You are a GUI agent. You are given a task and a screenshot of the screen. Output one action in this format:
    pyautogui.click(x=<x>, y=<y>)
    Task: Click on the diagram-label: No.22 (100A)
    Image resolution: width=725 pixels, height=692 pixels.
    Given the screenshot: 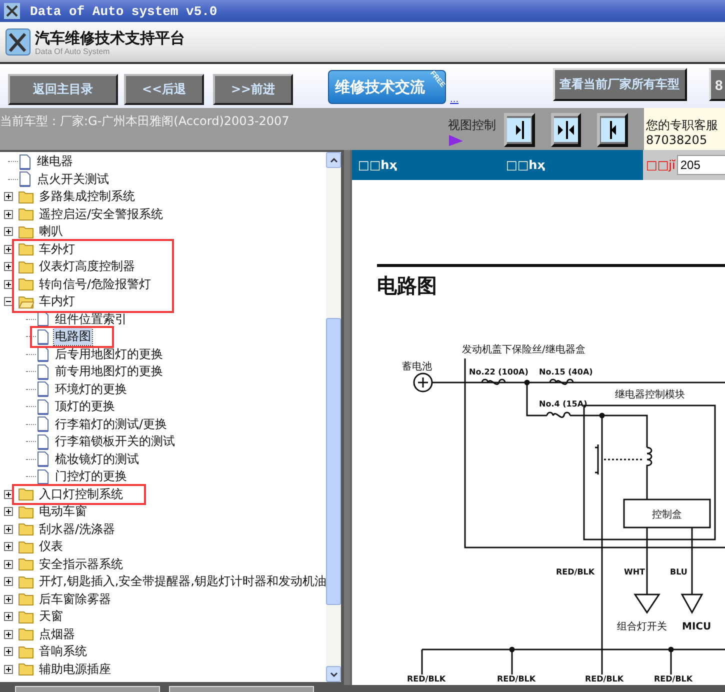 What is the action you would take?
    pyautogui.click(x=498, y=372)
    